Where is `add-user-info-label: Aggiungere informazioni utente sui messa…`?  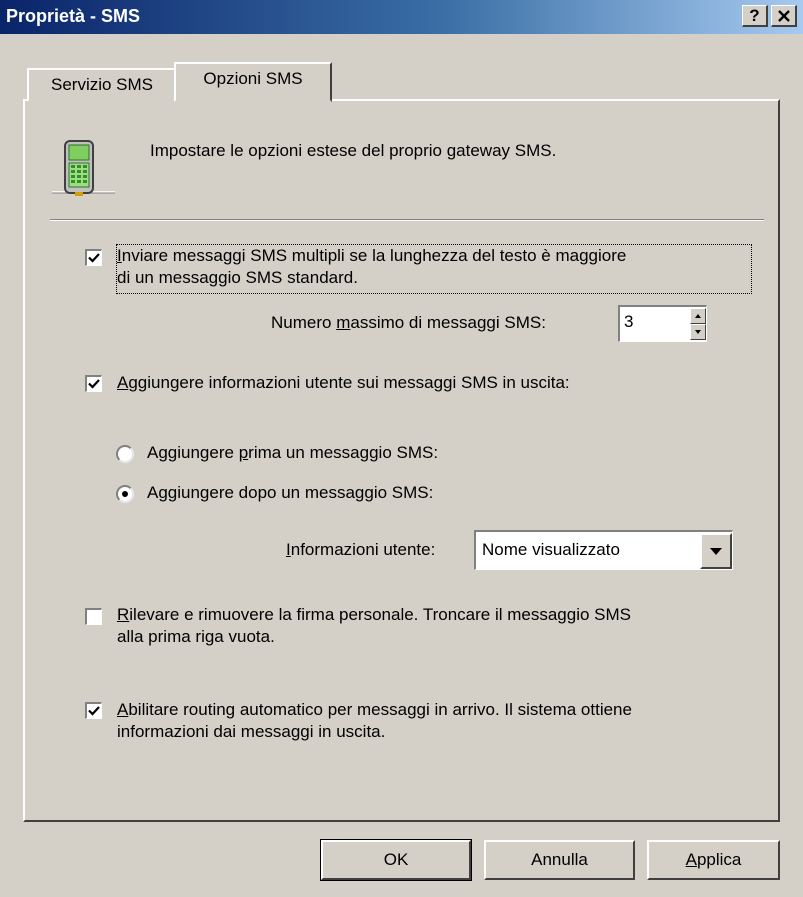 add-user-info-label: Aggiungere informazioni utente sui messa… is located at coordinates (343, 383).